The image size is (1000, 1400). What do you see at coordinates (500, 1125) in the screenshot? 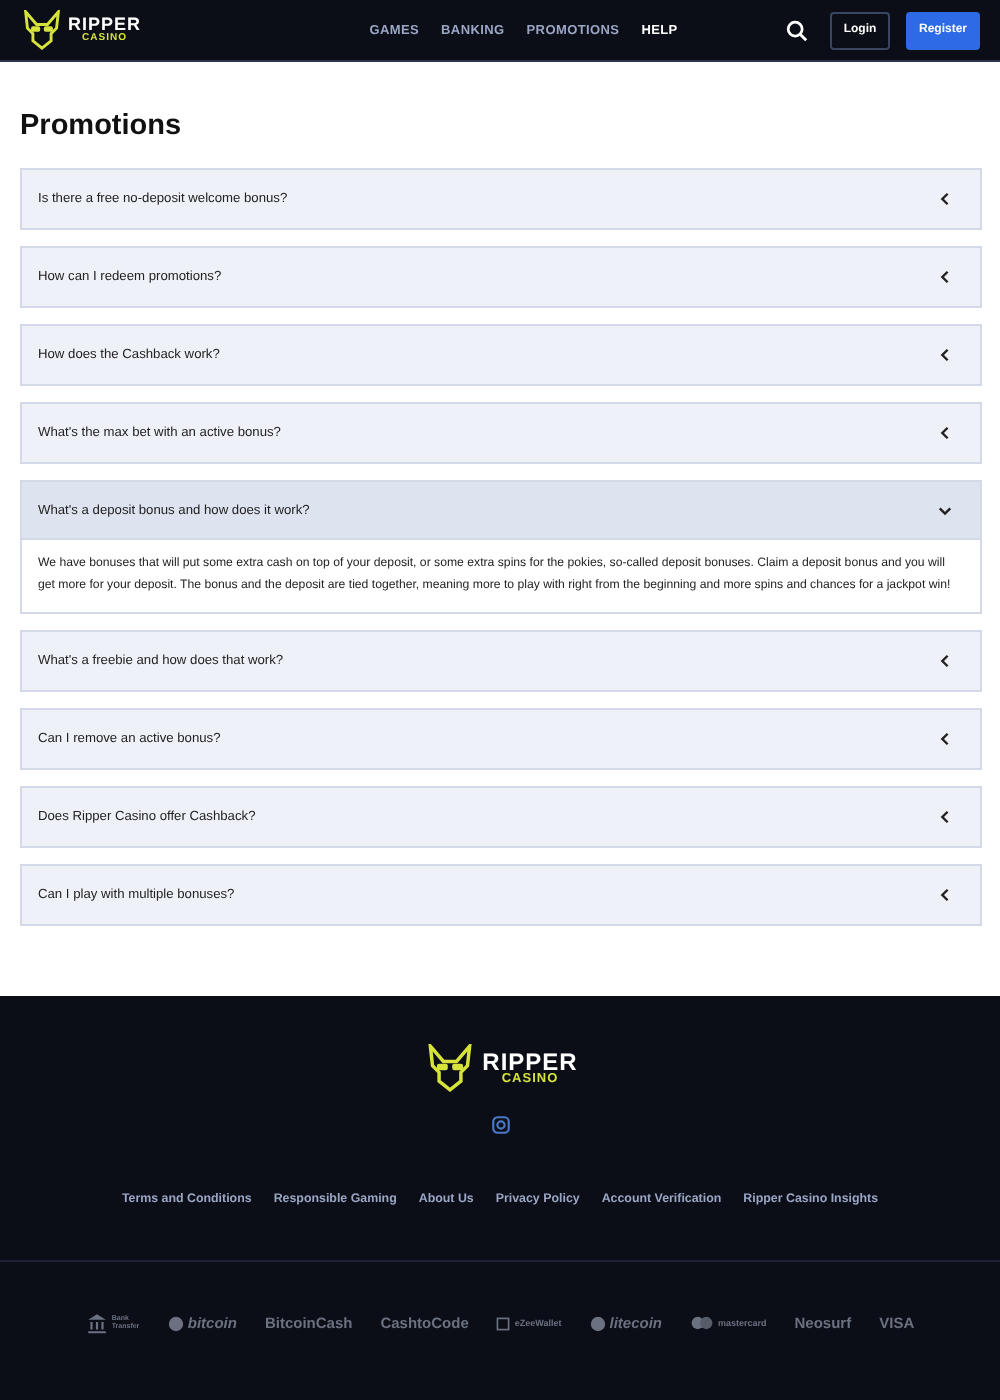
I see `instagram-icon` at bounding box center [500, 1125].